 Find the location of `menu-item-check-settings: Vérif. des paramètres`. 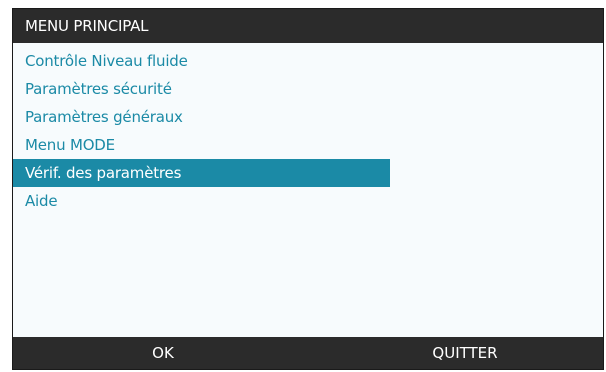

menu-item-check-settings: Vérif. des paramètres is located at coordinates (201, 173).